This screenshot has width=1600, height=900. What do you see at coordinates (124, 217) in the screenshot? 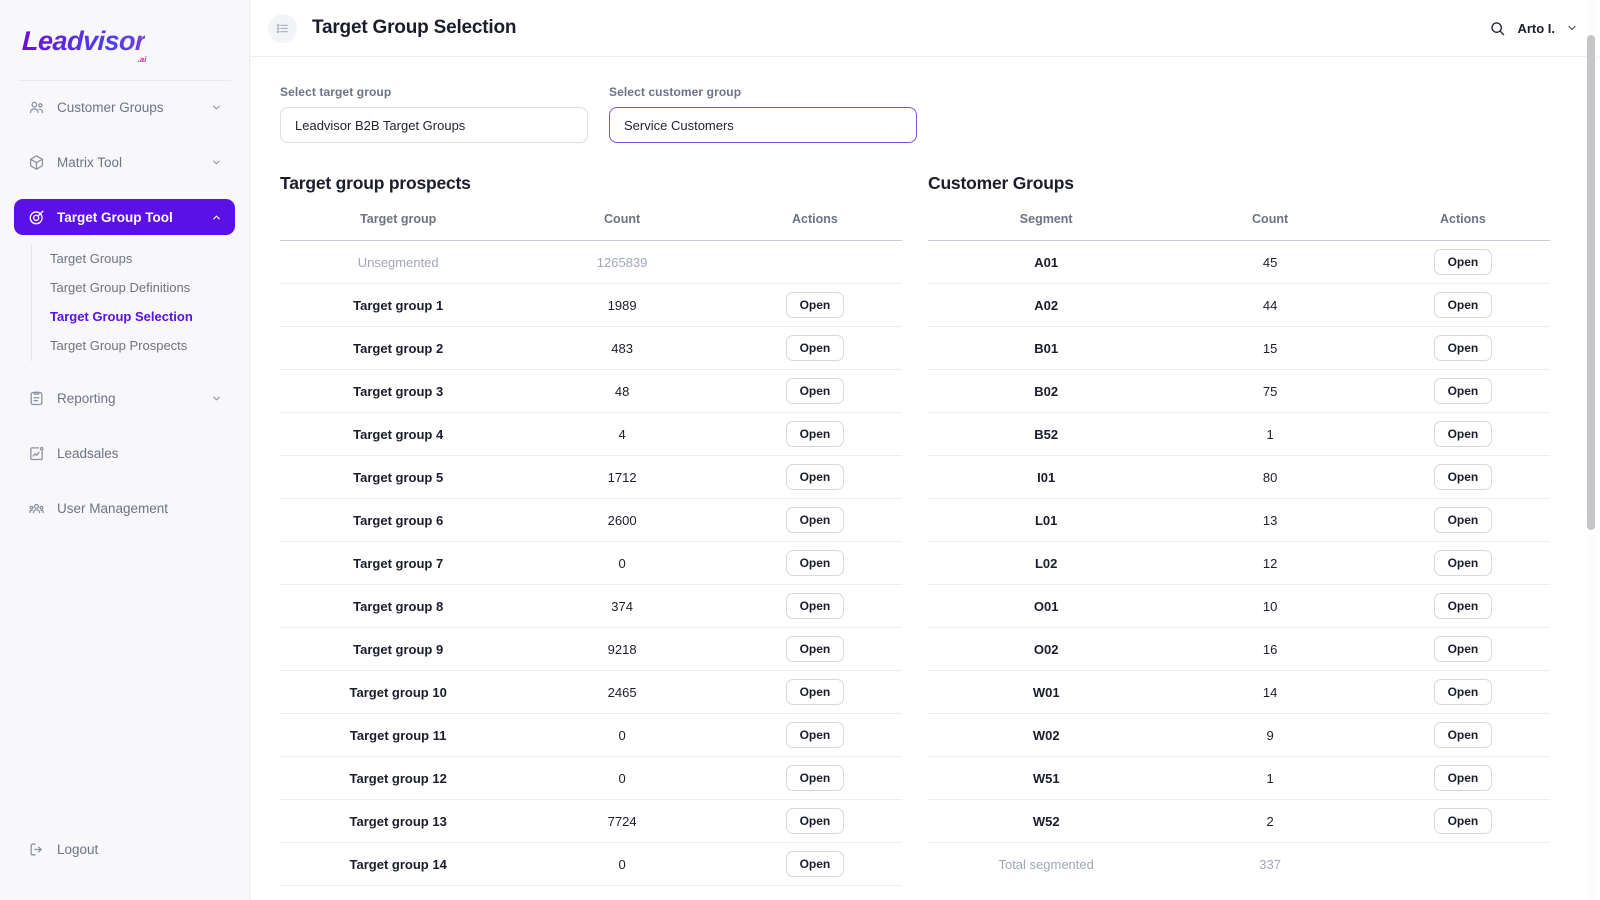
I see `sidebar-item-target-group-tool: Target Group Tool` at bounding box center [124, 217].